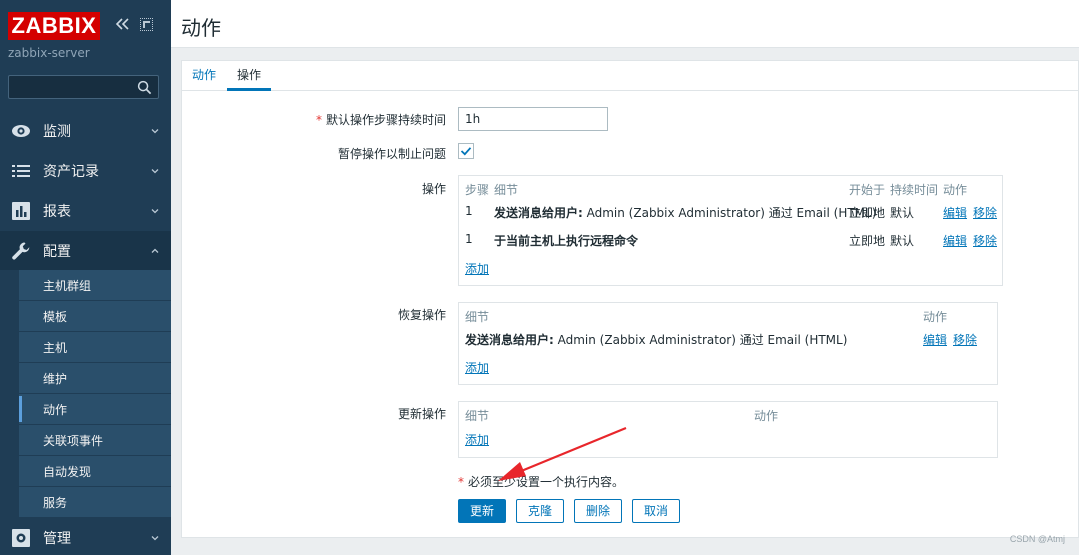 This screenshot has height=555, width=1079. Describe the element at coordinates (155, 250) in the screenshot. I see `chevron-up-icon` at that location.